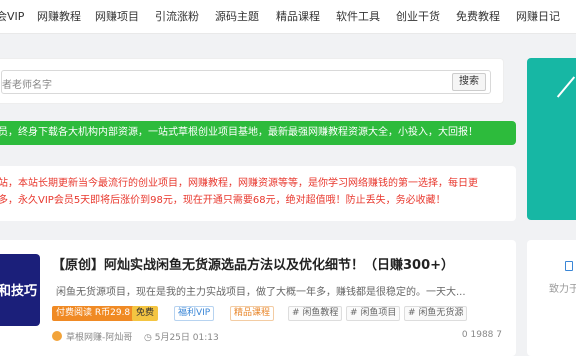 Image resolution: width=576 pixels, height=356 pixels. I want to click on free-tag: 免费, so click(145, 313).